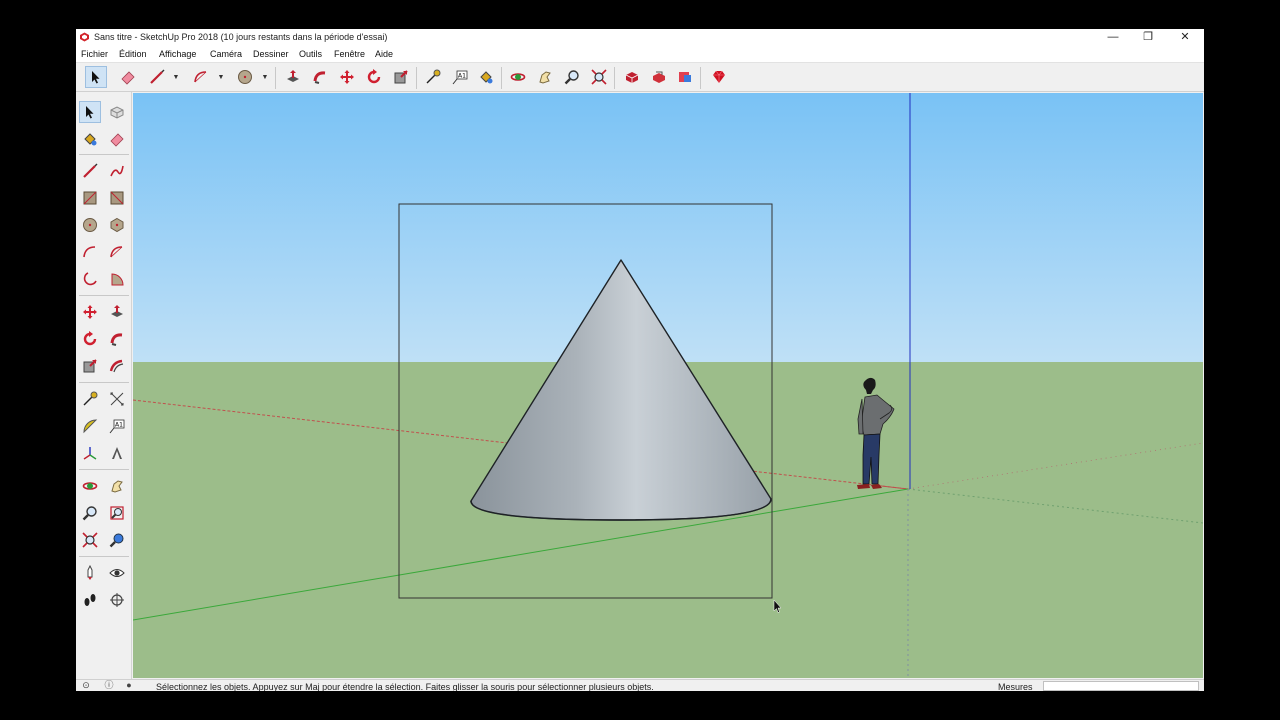 This screenshot has height=720, width=1280. Describe the element at coordinates (117, 600) in the screenshot. I see `section-plane-icon` at that location.